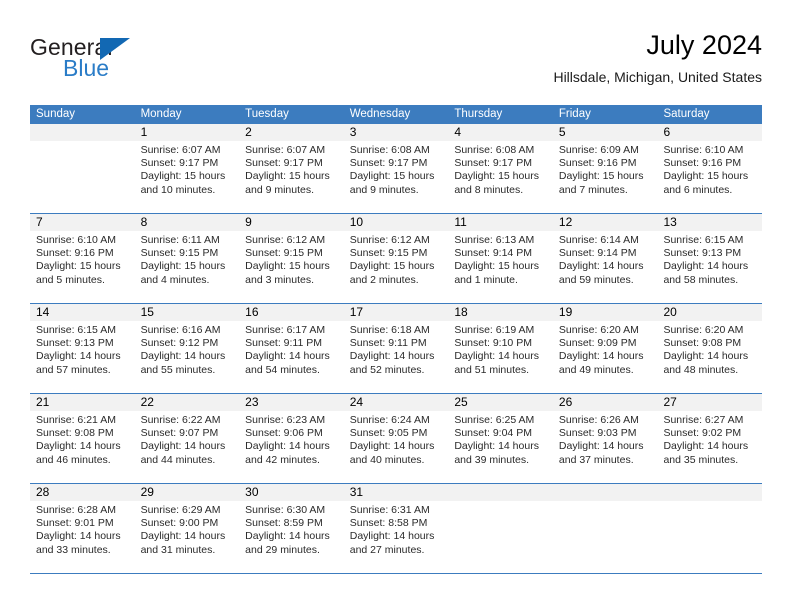 The image size is (792, 612). I want to click on day-sunrise-text: Sunrise: 6:07 AM, so click(285, 150).